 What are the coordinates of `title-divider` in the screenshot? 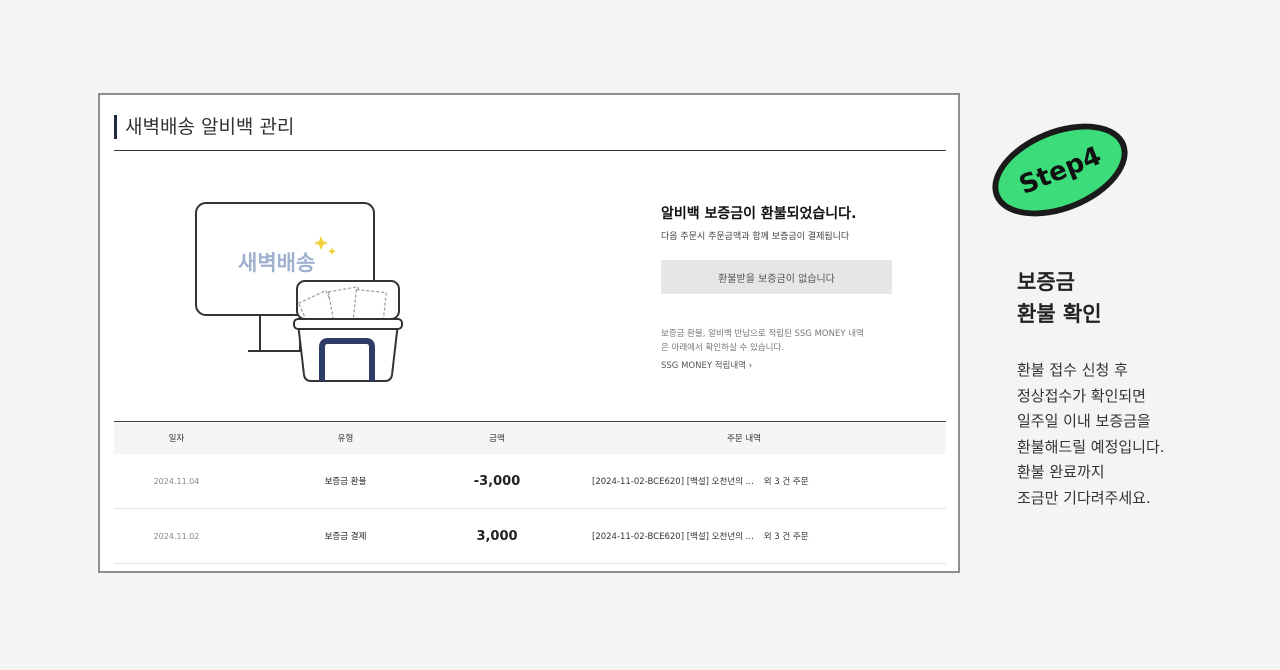 It's located at (530, 150).